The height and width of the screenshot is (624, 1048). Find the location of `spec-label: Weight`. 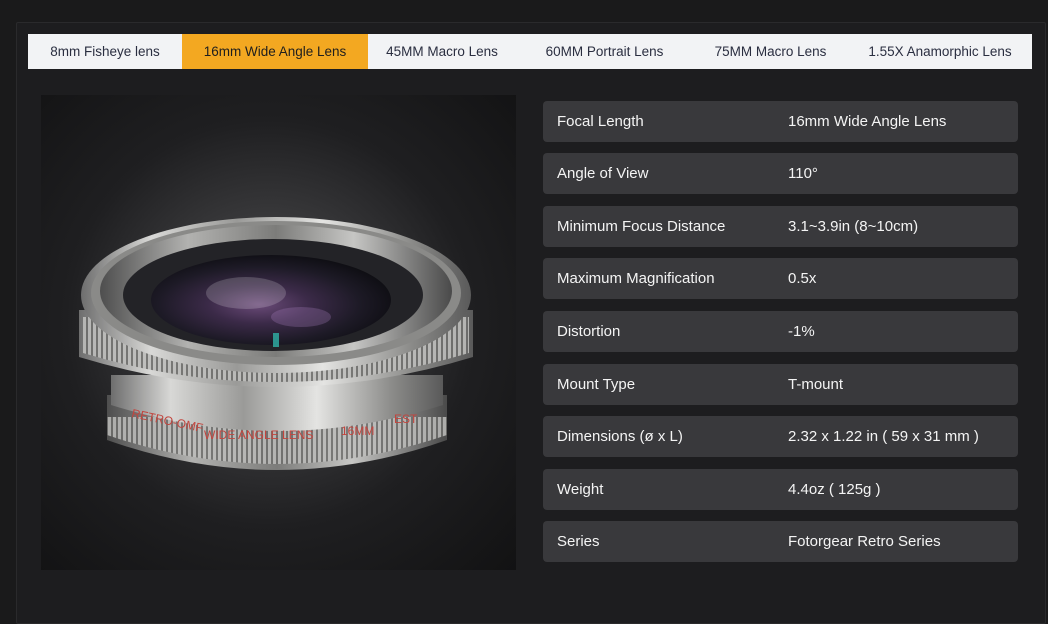

spec-label: Weight is located at coordinates (580, 489).